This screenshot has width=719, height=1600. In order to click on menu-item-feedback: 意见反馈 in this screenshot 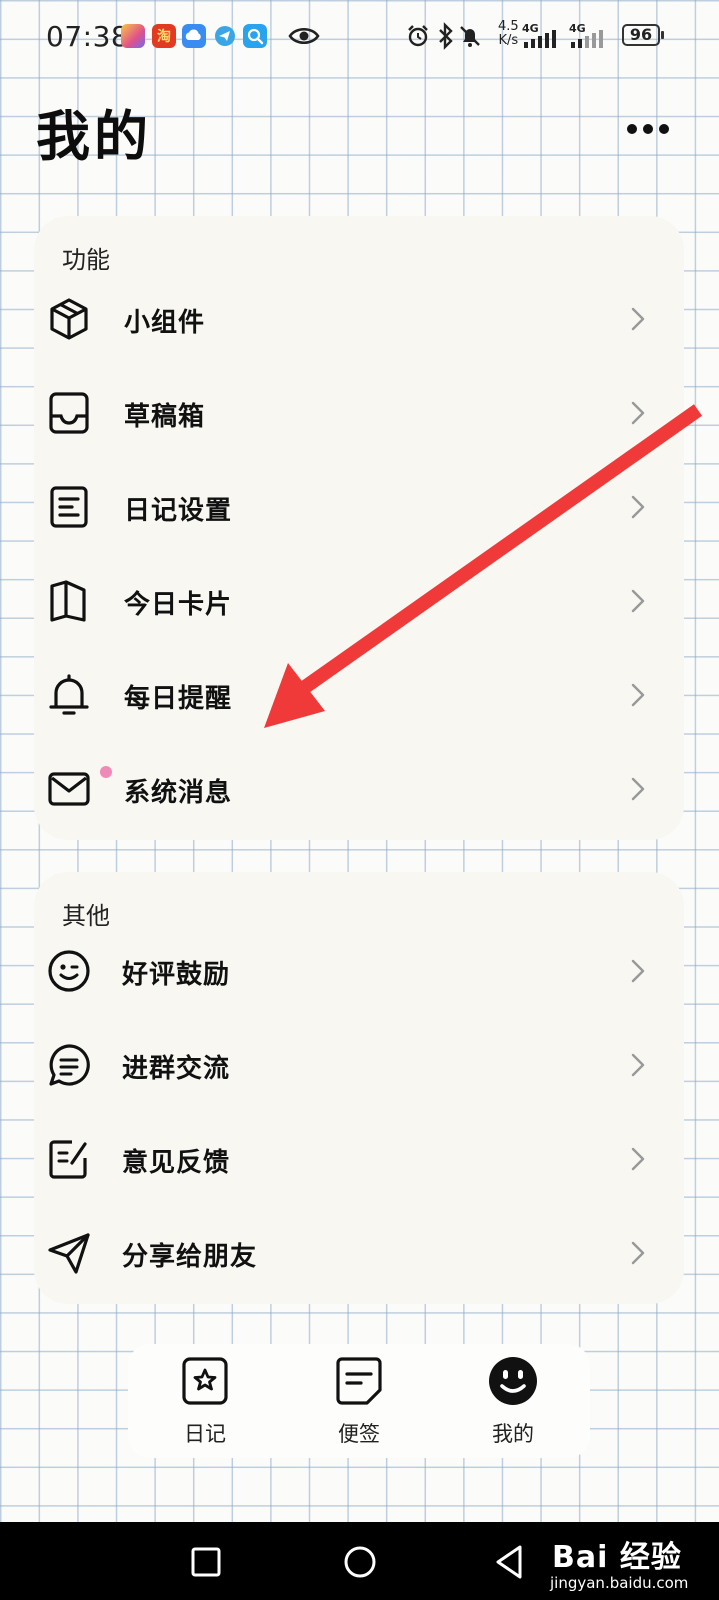, I will do `click(359, 1159)`.